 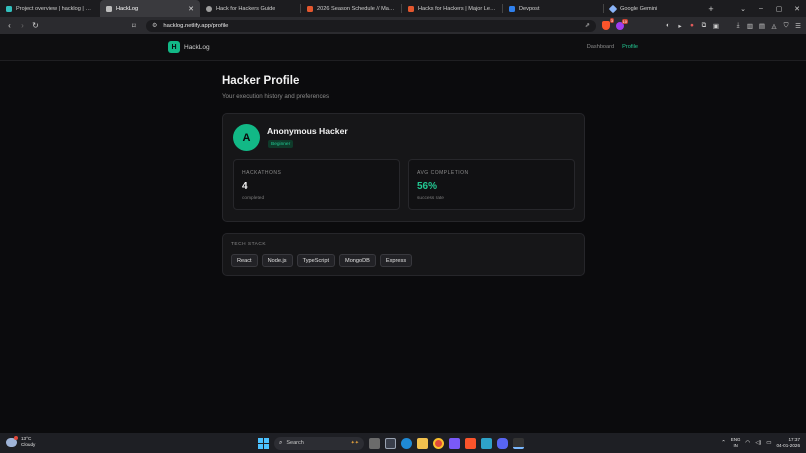 What do you see at coordinates (486, 443) in the screenshot?
I see `app-icon-teal` at bounding box center [486, 443].